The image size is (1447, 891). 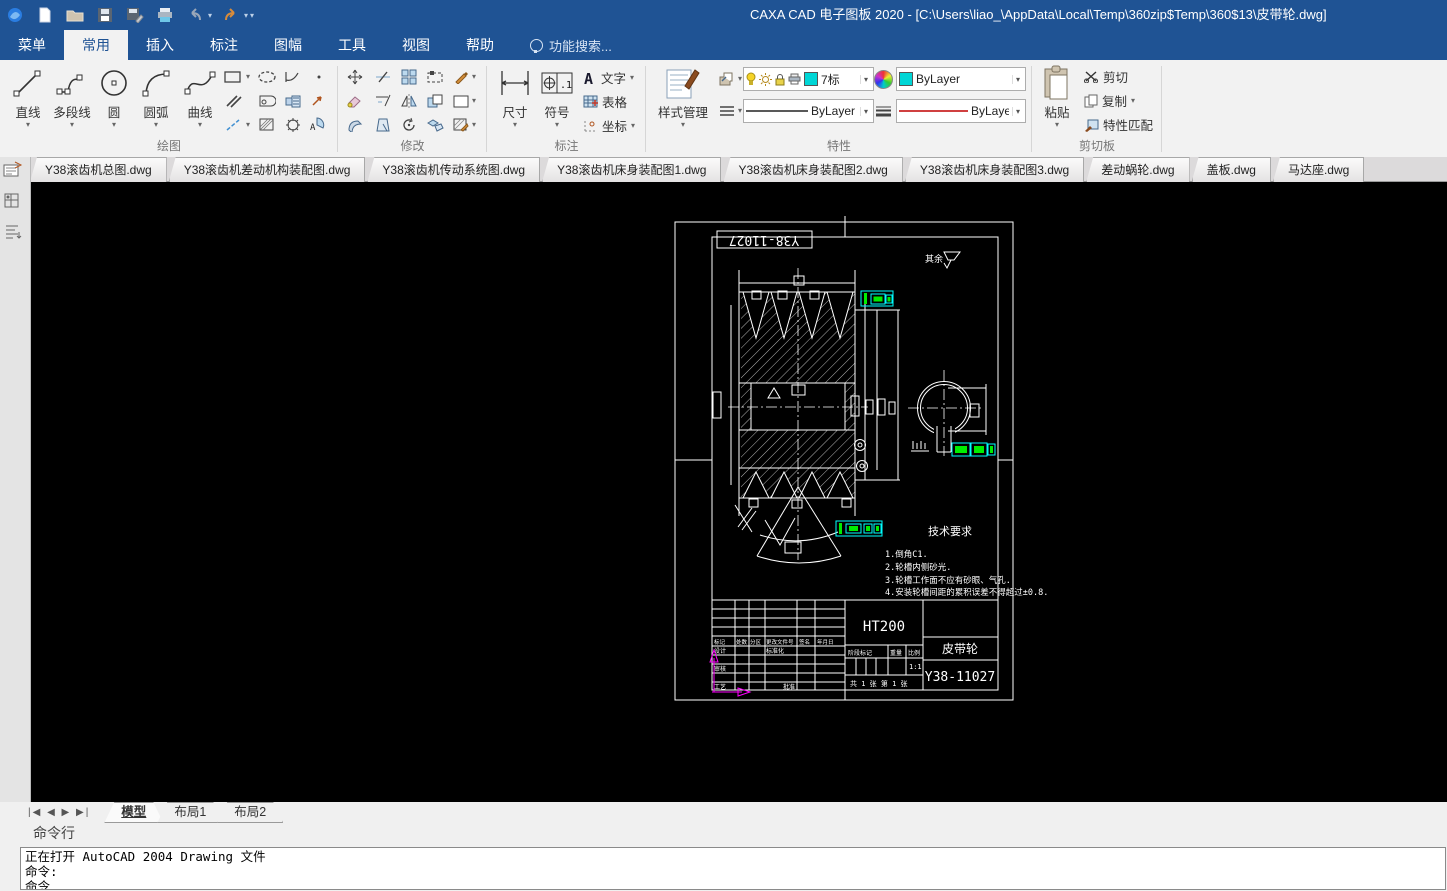 I want to click on panel-properties-icon, so click(x=14, y=169).